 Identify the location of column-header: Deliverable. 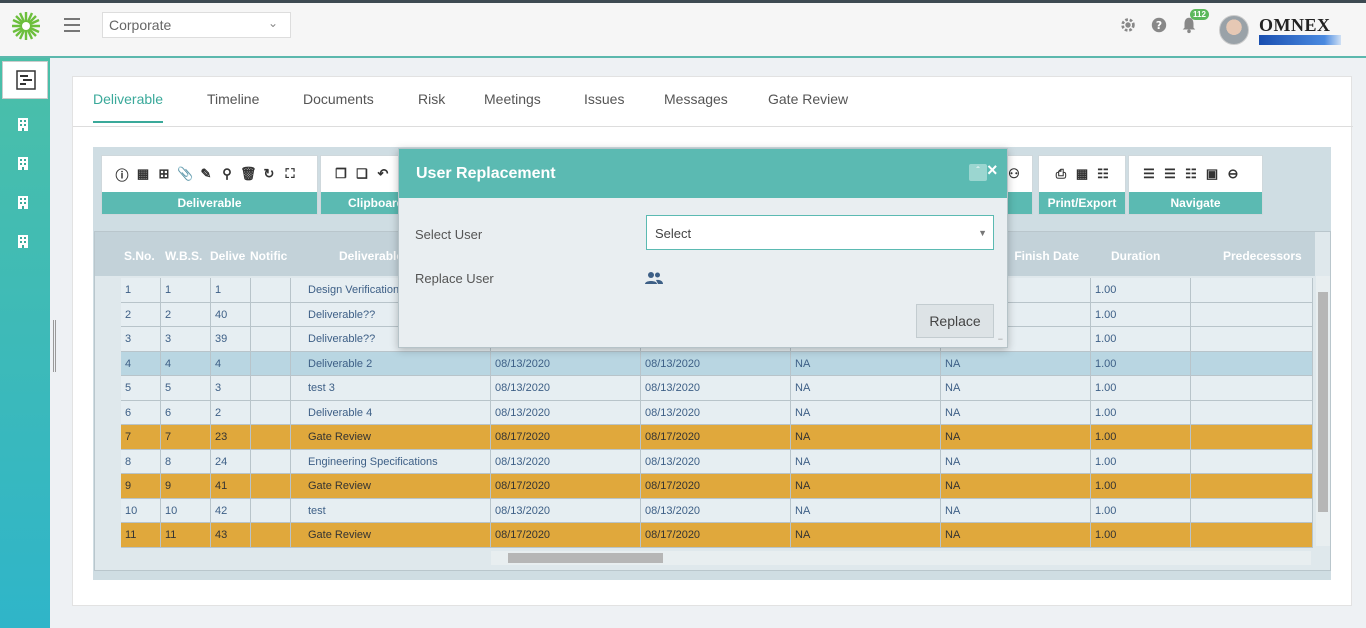
(369, 256).